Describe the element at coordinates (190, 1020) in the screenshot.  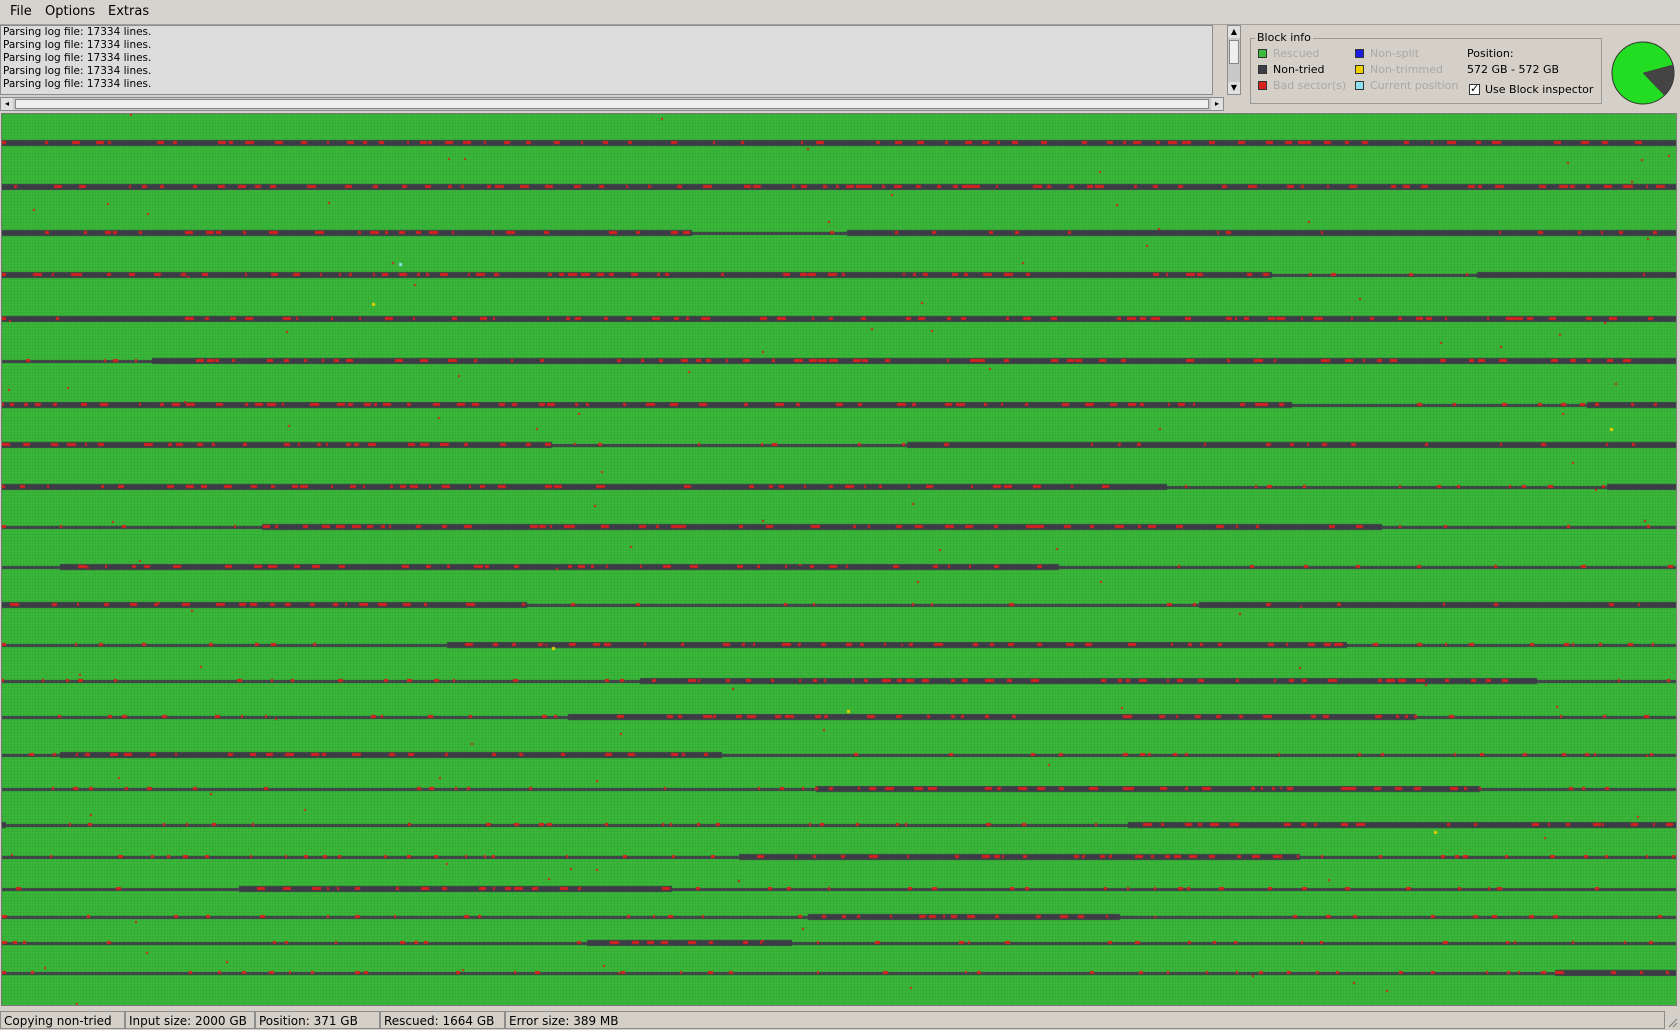
I see `status-input-size: Input size: 2000 GB` at that location.